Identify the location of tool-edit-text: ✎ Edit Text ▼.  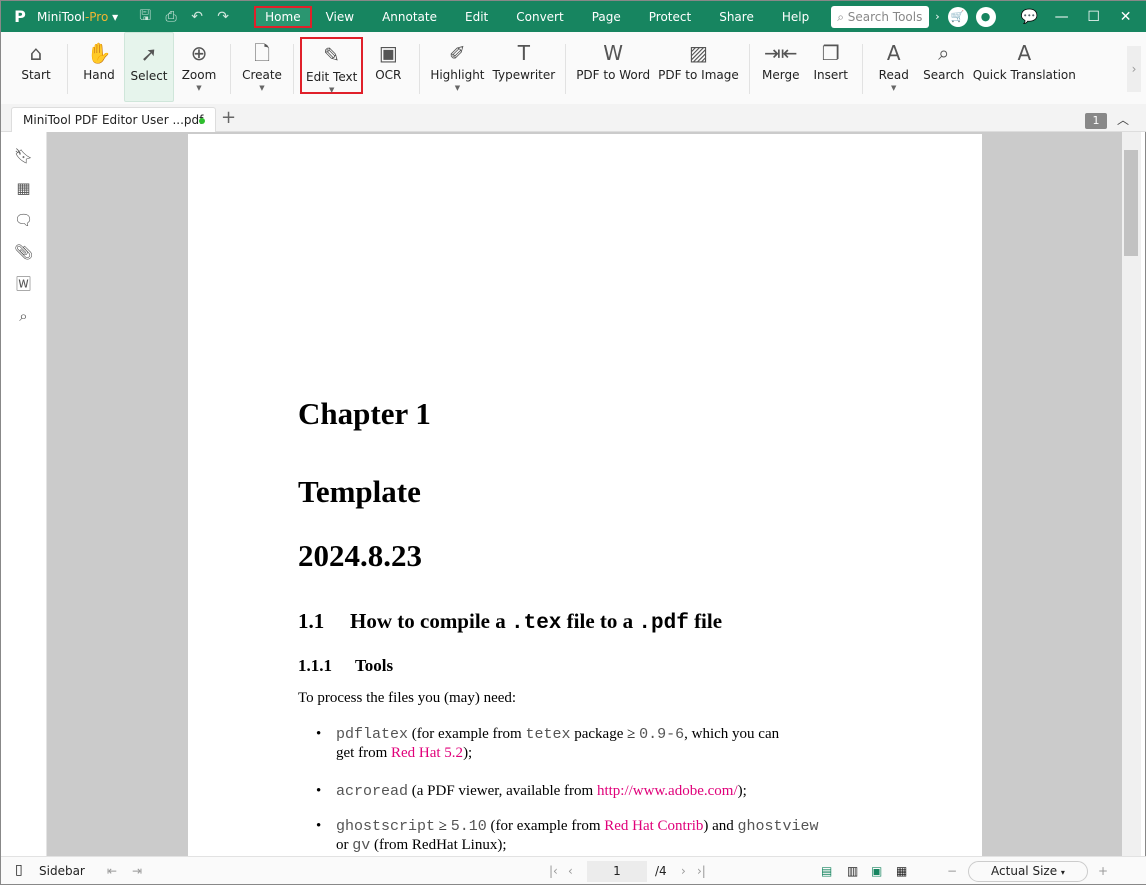
(332, 65).